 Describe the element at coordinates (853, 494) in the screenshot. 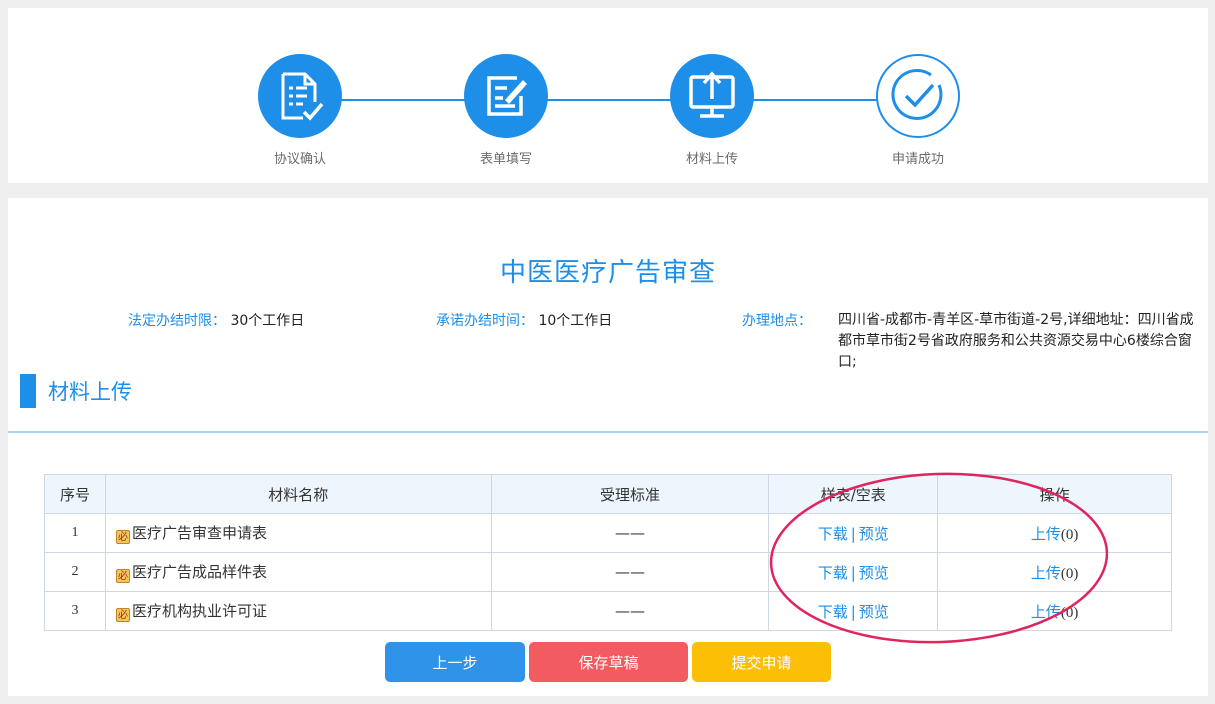

I see `header-sample: 样表/空表` at that location.